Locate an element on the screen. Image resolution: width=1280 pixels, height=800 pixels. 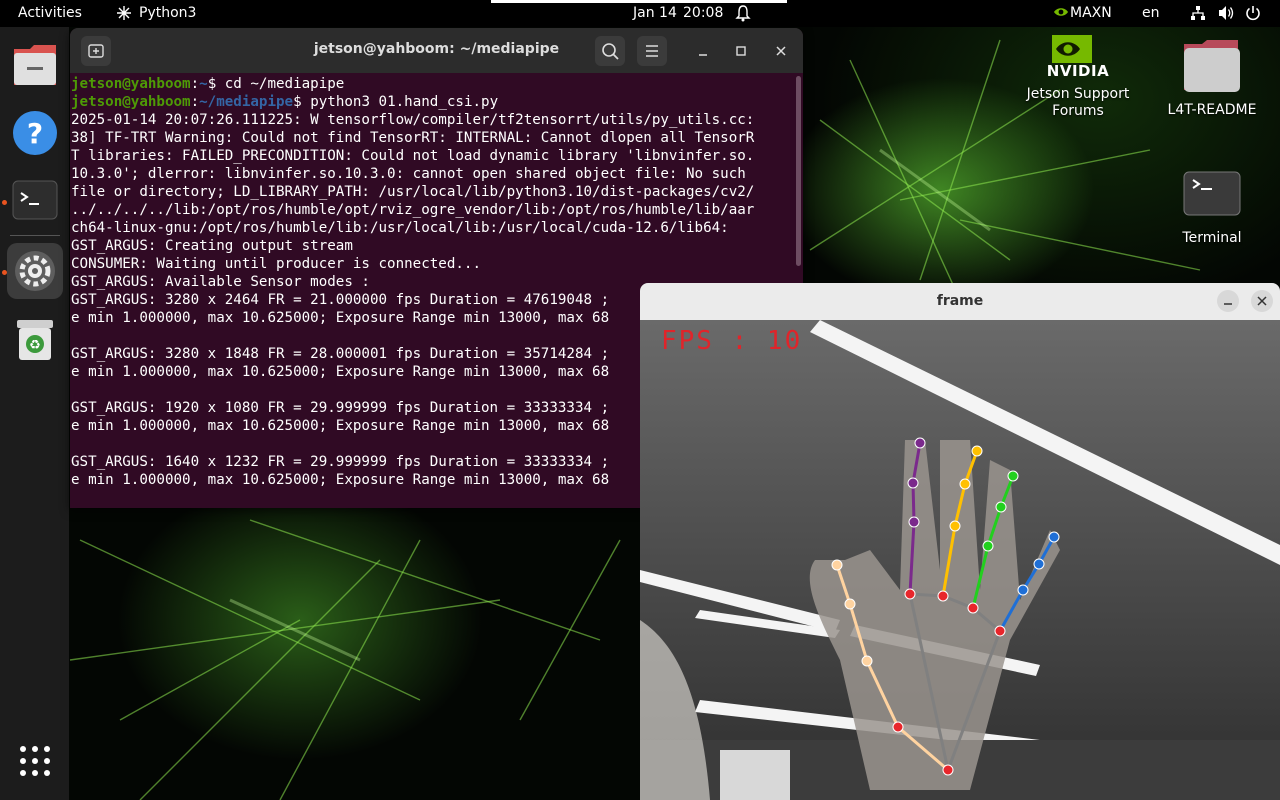
nvidia-power-icon is located at coordinates (1061, 15).